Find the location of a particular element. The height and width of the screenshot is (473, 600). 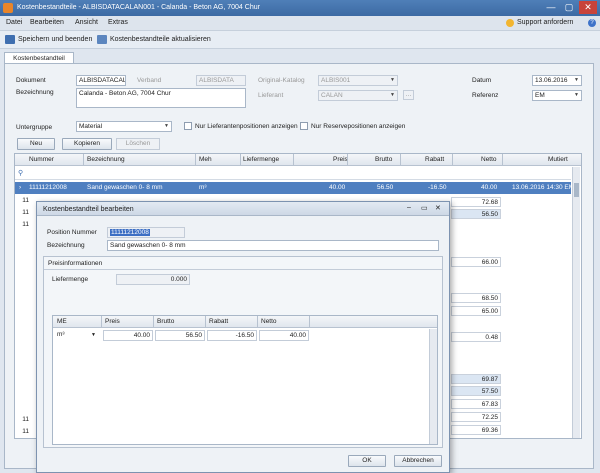

dialog-rabatt-input: -16.50 is located at coordinates (232, 335).